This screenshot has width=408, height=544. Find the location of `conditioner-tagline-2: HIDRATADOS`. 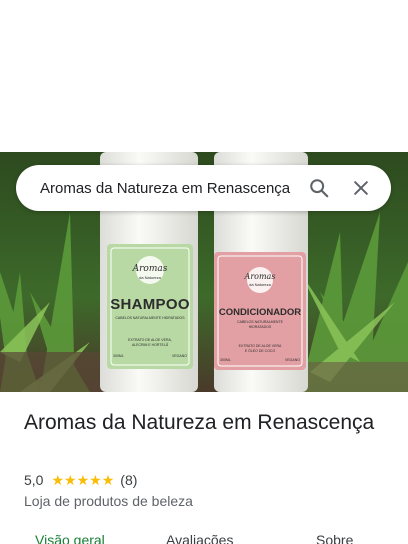

conditioner-tagline-2: HIDRATADOS is located at coordinates (260, 327).